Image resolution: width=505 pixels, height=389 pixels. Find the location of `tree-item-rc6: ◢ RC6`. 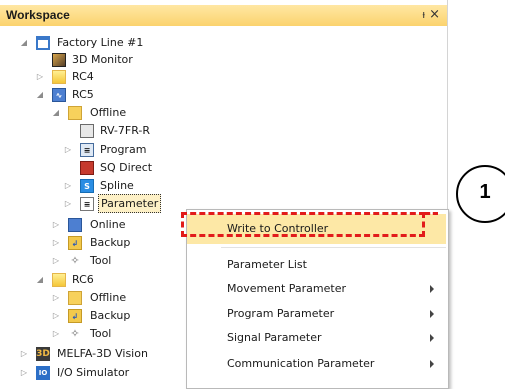

tree-item-rc6: ◢ RC6 is located at coordinates (93, 280).